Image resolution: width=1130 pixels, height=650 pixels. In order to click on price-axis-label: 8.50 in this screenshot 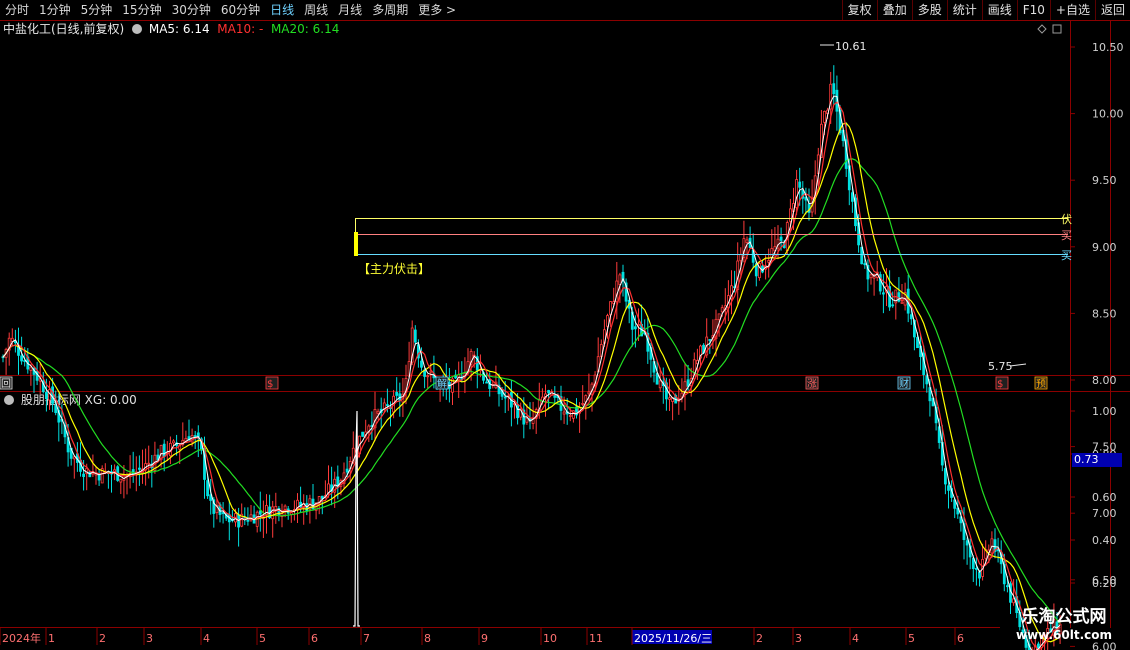, I will do `click(1104, 313)`.